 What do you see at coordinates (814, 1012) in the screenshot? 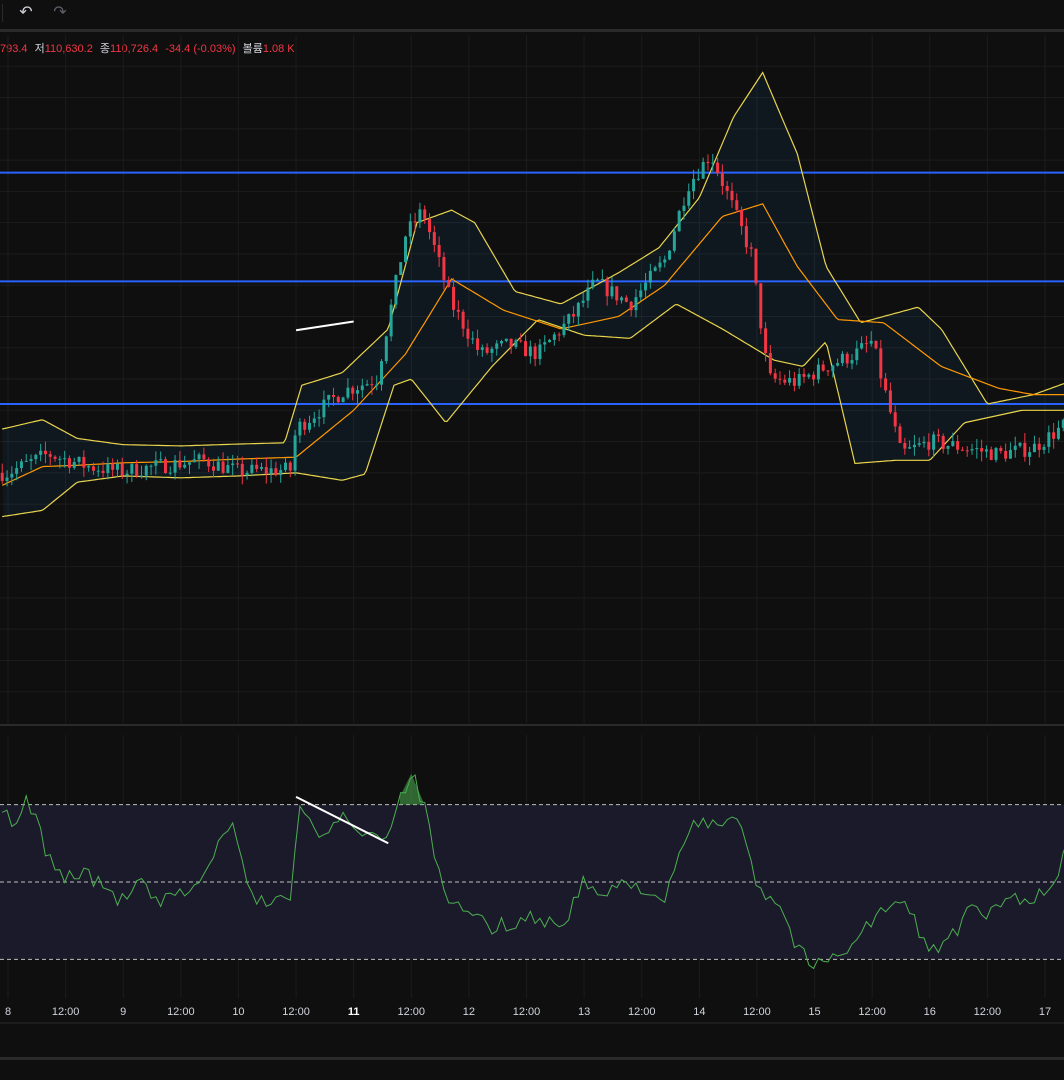
I see `x-axis-tick-label: 15` at bounding box center [814, 1012].